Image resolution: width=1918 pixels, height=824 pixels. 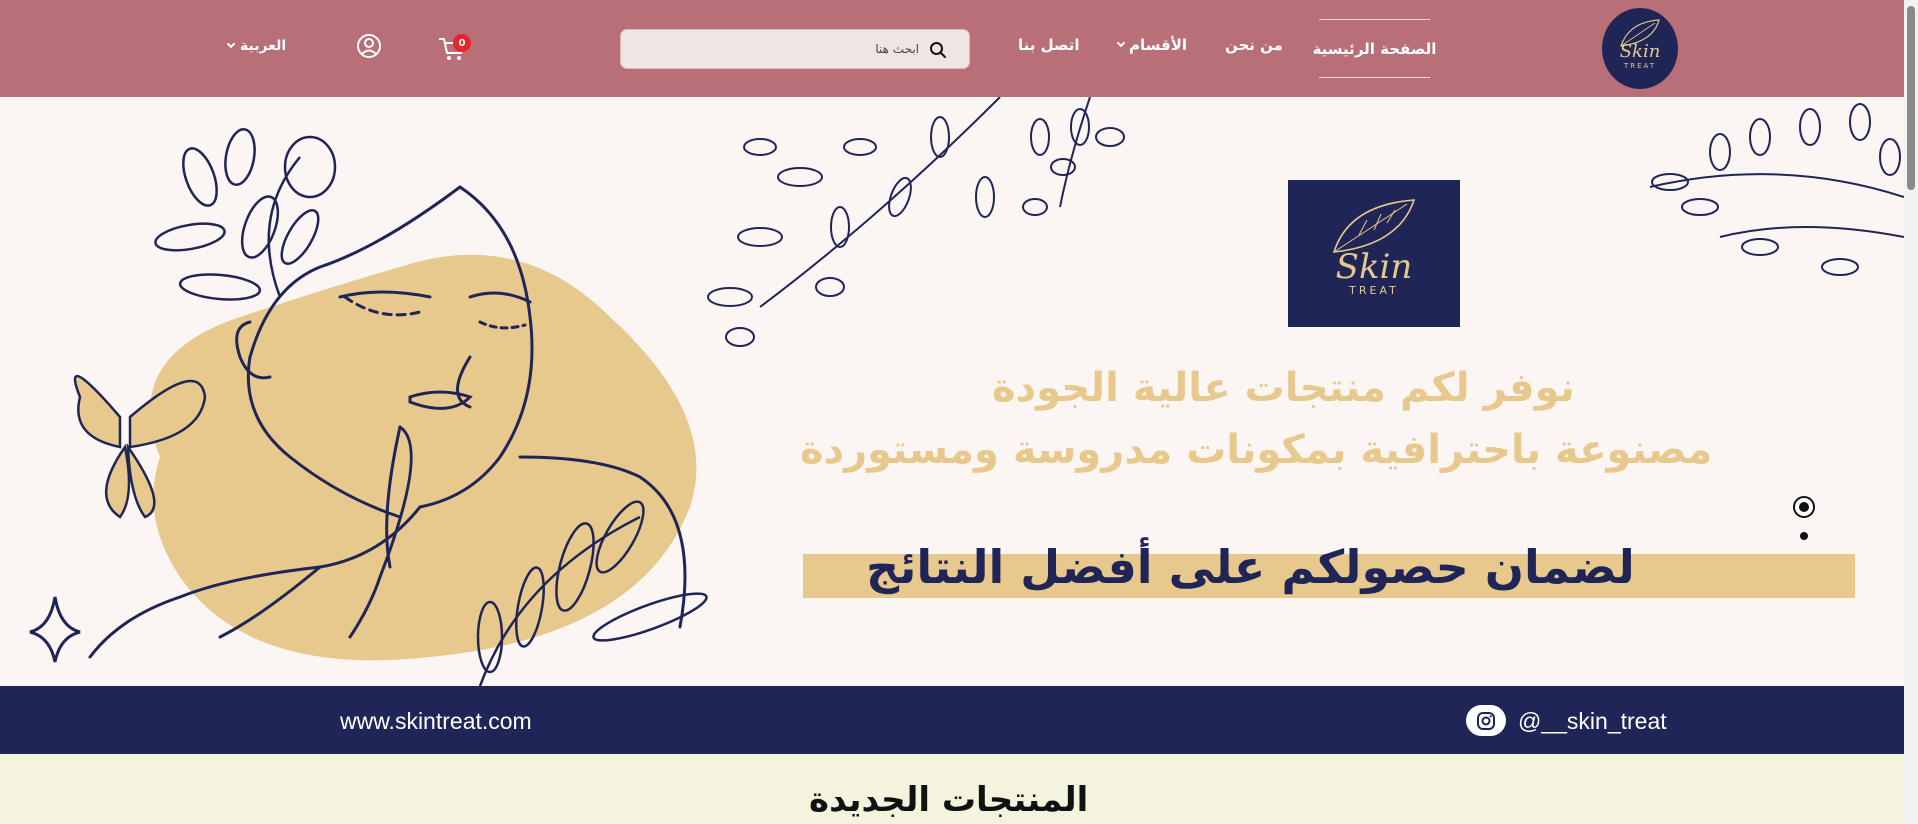 What do you see at coordinates (1374, 253) in the screenshot?
I see `brand-logo-box: Skin TREAT` at bounding box center [1374, 253].